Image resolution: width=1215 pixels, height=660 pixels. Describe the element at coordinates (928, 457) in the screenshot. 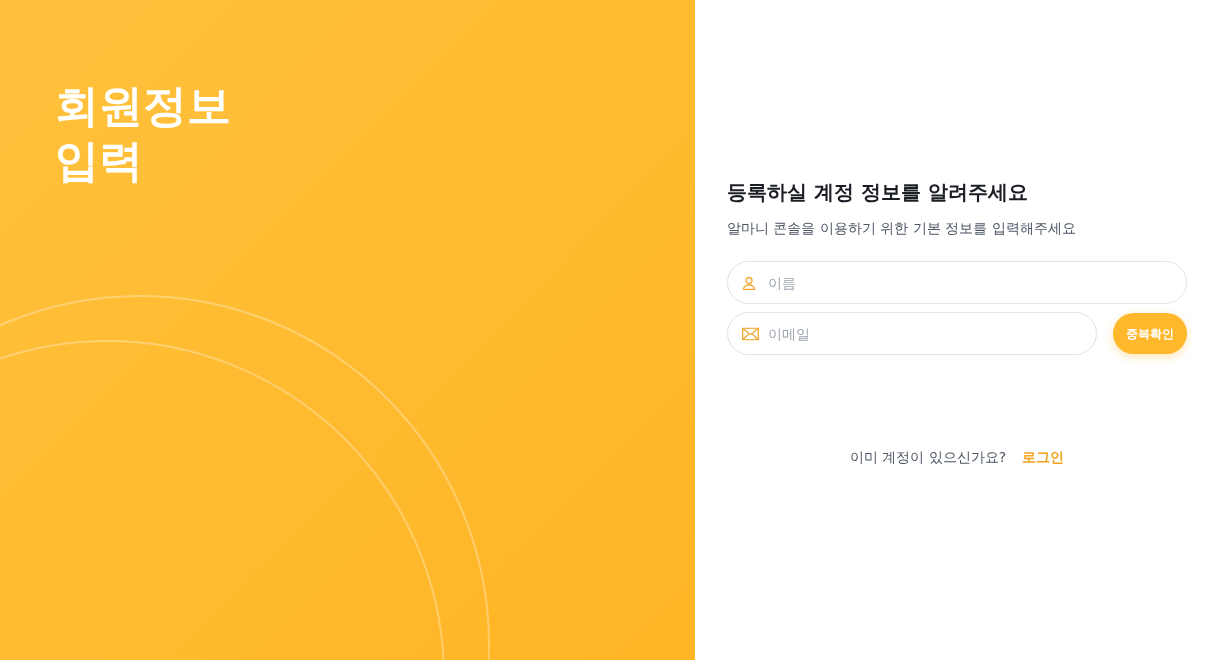

I see `login-prompt: 이미 계정이 있으신가요?` at that location.